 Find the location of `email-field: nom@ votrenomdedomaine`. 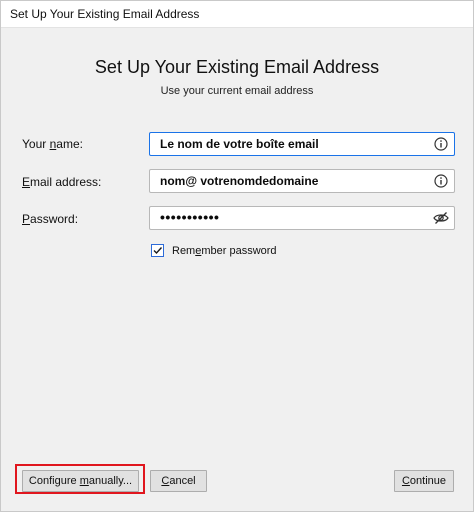

email-field: nom@ votrenomdedomaine is located at coordinates (302, 181).